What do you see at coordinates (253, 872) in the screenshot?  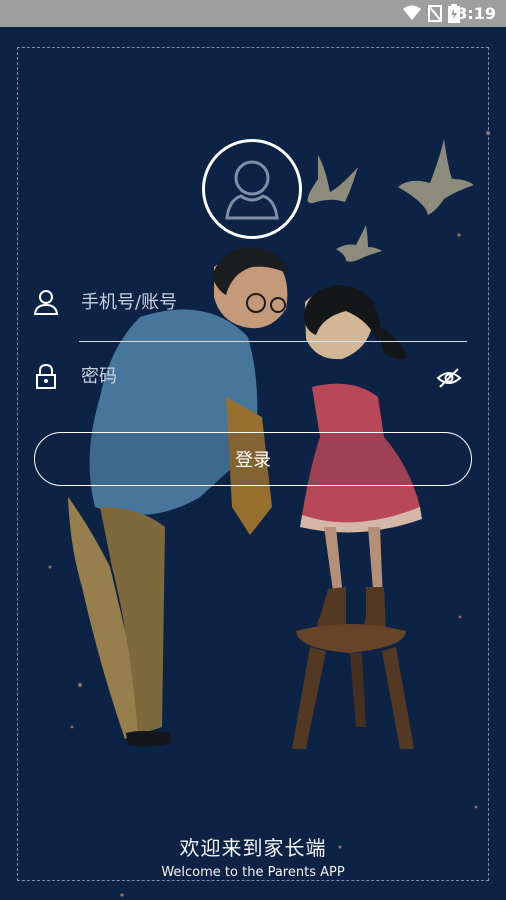 I see `welcome-subtitle: Welcome to the Parents APP` at bounding box center [253, 872].